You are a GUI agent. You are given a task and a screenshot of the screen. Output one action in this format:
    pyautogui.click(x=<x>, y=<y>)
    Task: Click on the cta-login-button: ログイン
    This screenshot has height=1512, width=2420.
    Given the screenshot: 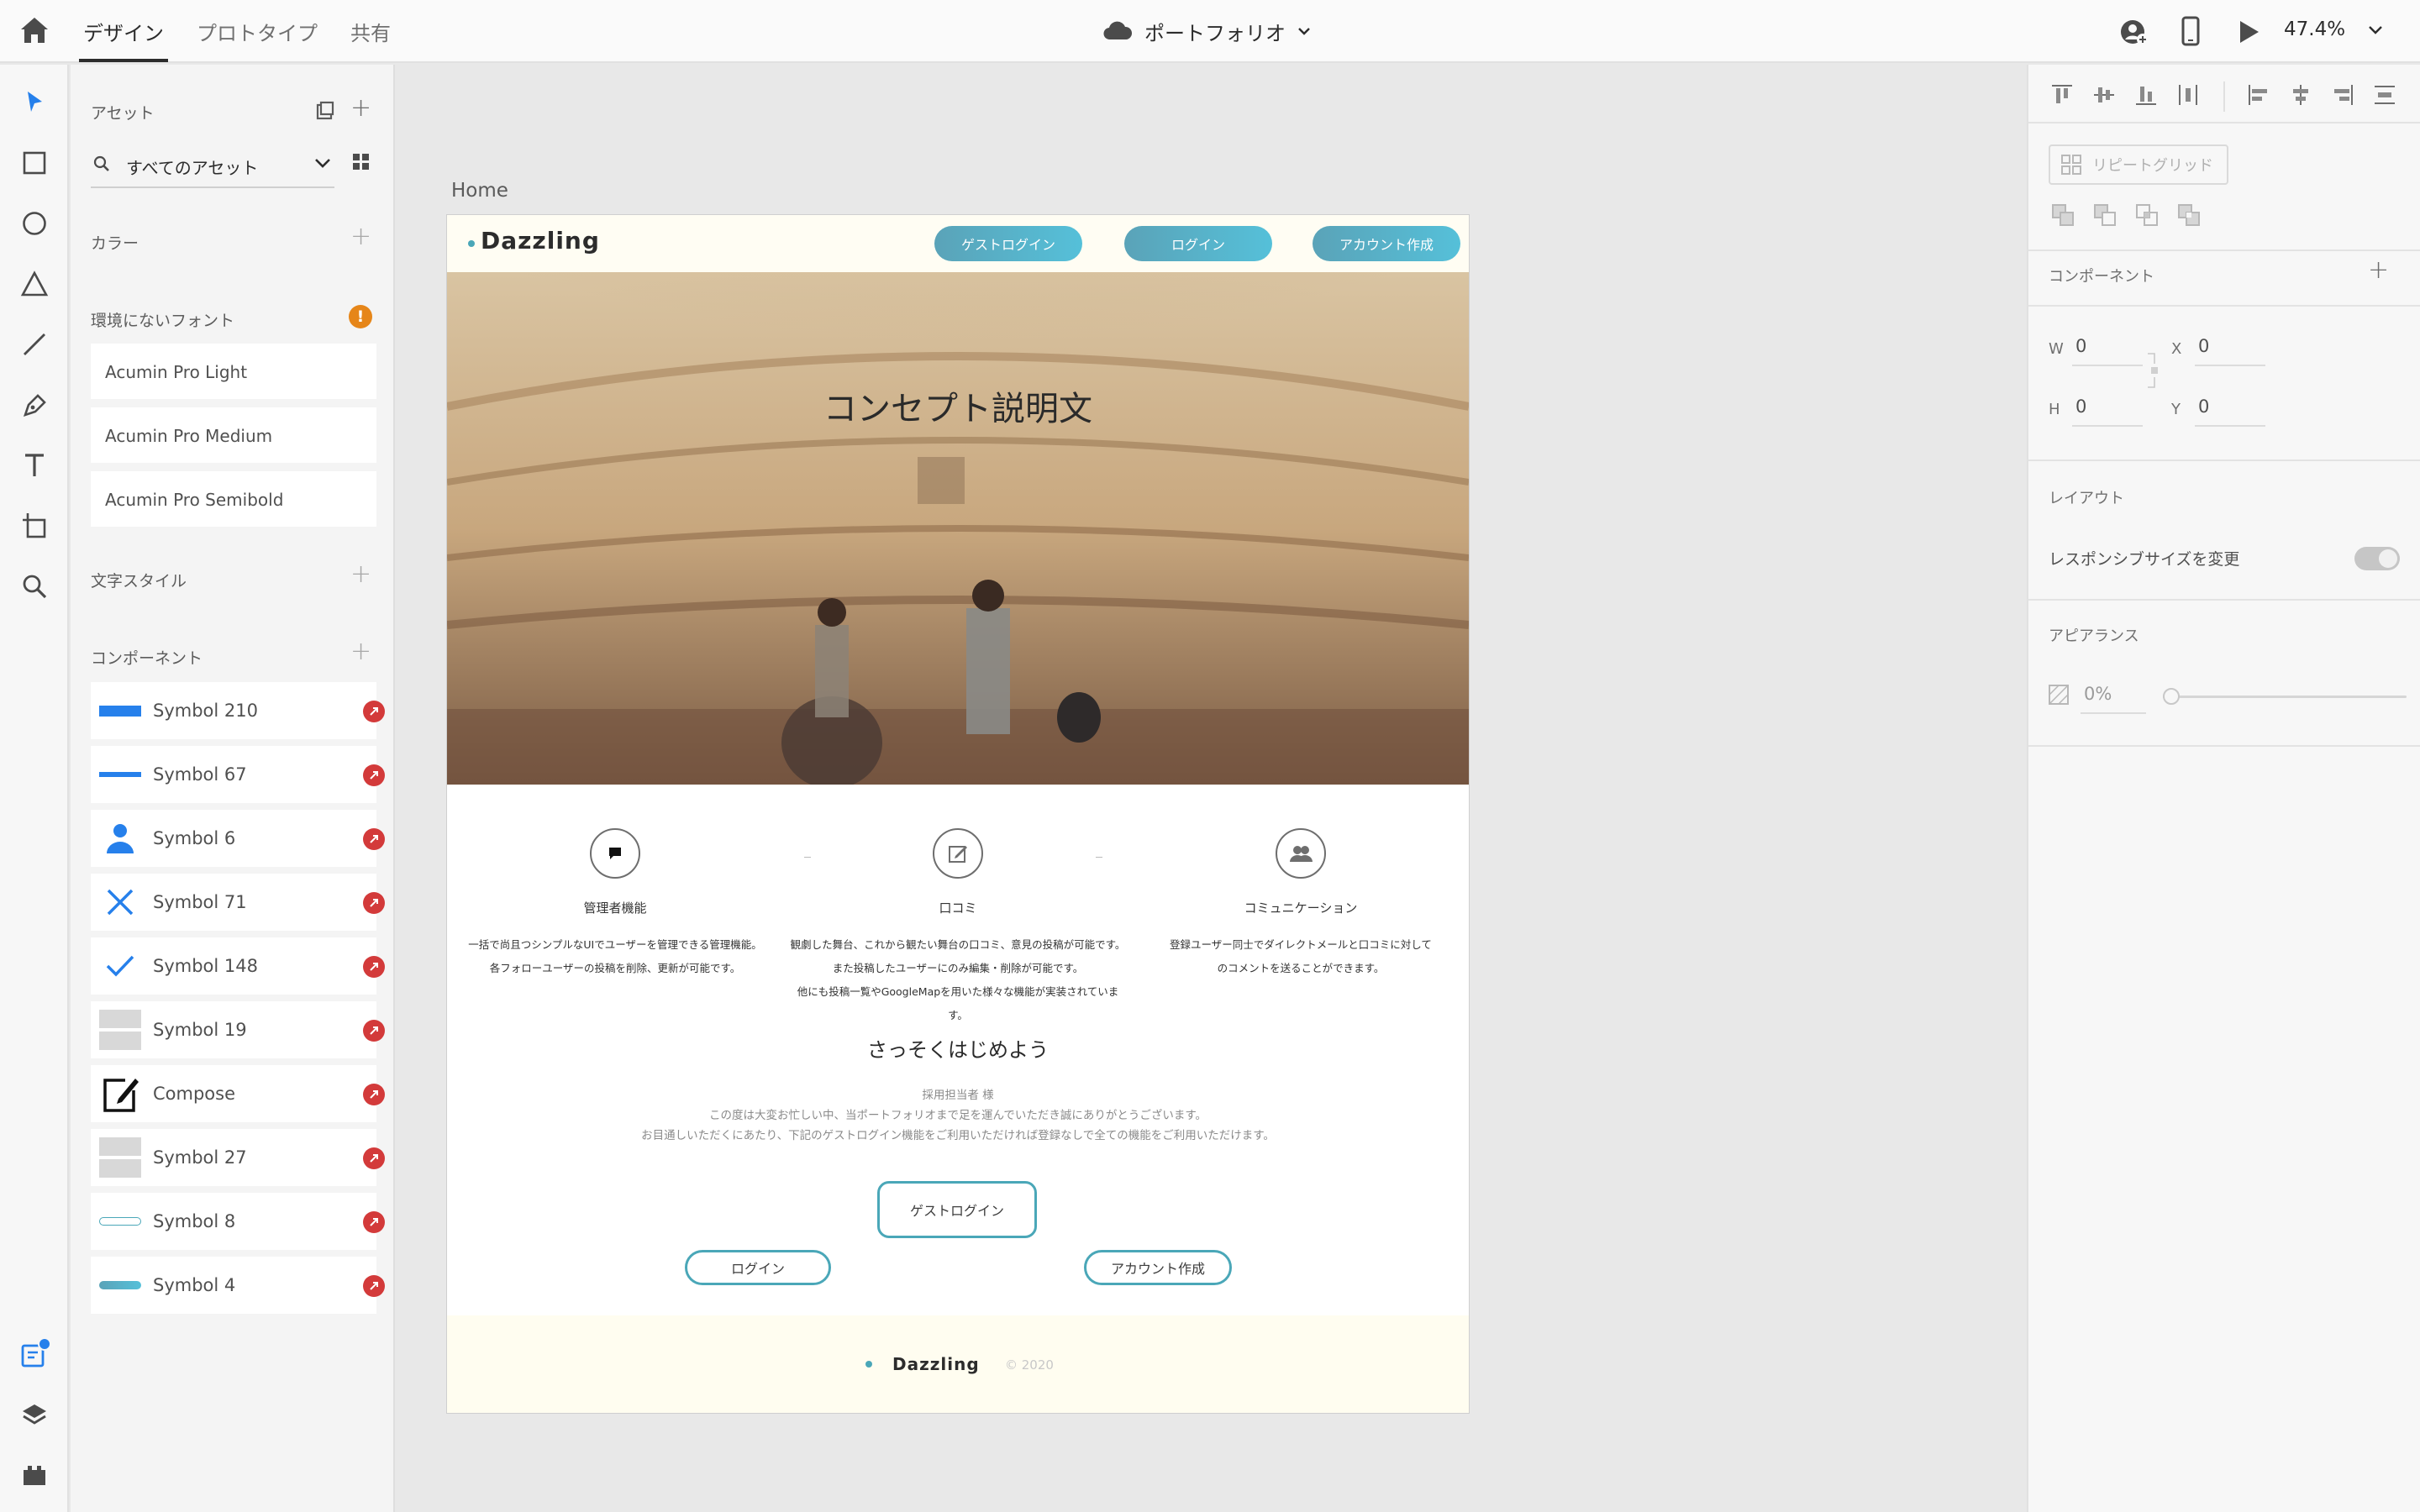 What is the action you would take?
    pyautogui.click(x=758, y=1267)
    